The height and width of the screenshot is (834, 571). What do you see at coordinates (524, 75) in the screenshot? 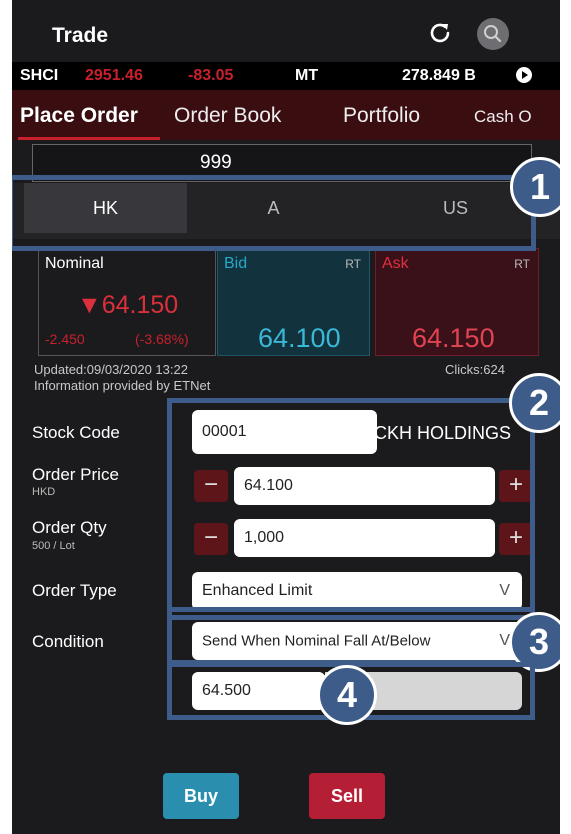
I see `play-icon` at bounding box center [524, 75].